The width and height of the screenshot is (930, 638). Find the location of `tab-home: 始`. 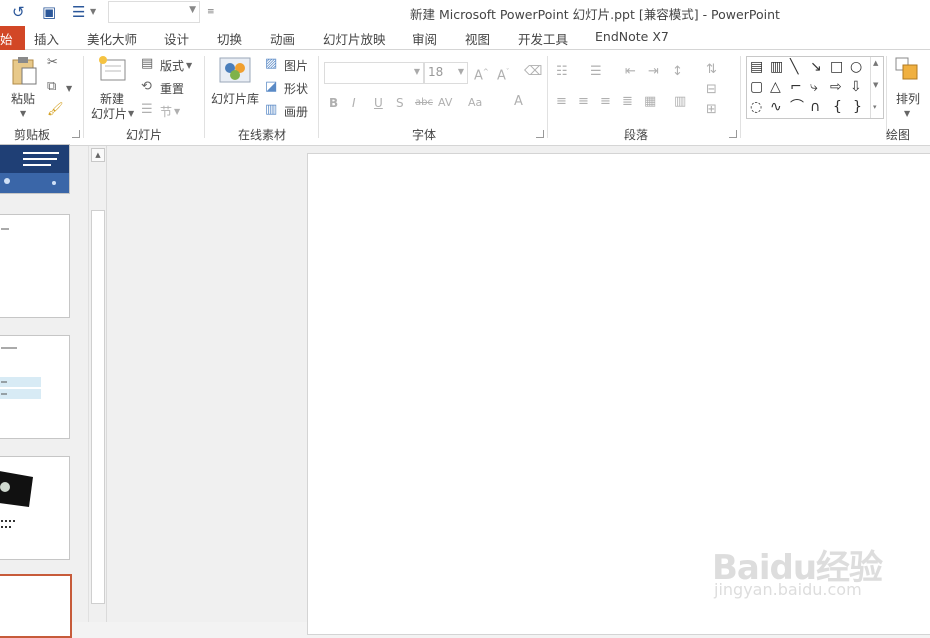

tab-home: 始 is located at coordinates (12, 39).